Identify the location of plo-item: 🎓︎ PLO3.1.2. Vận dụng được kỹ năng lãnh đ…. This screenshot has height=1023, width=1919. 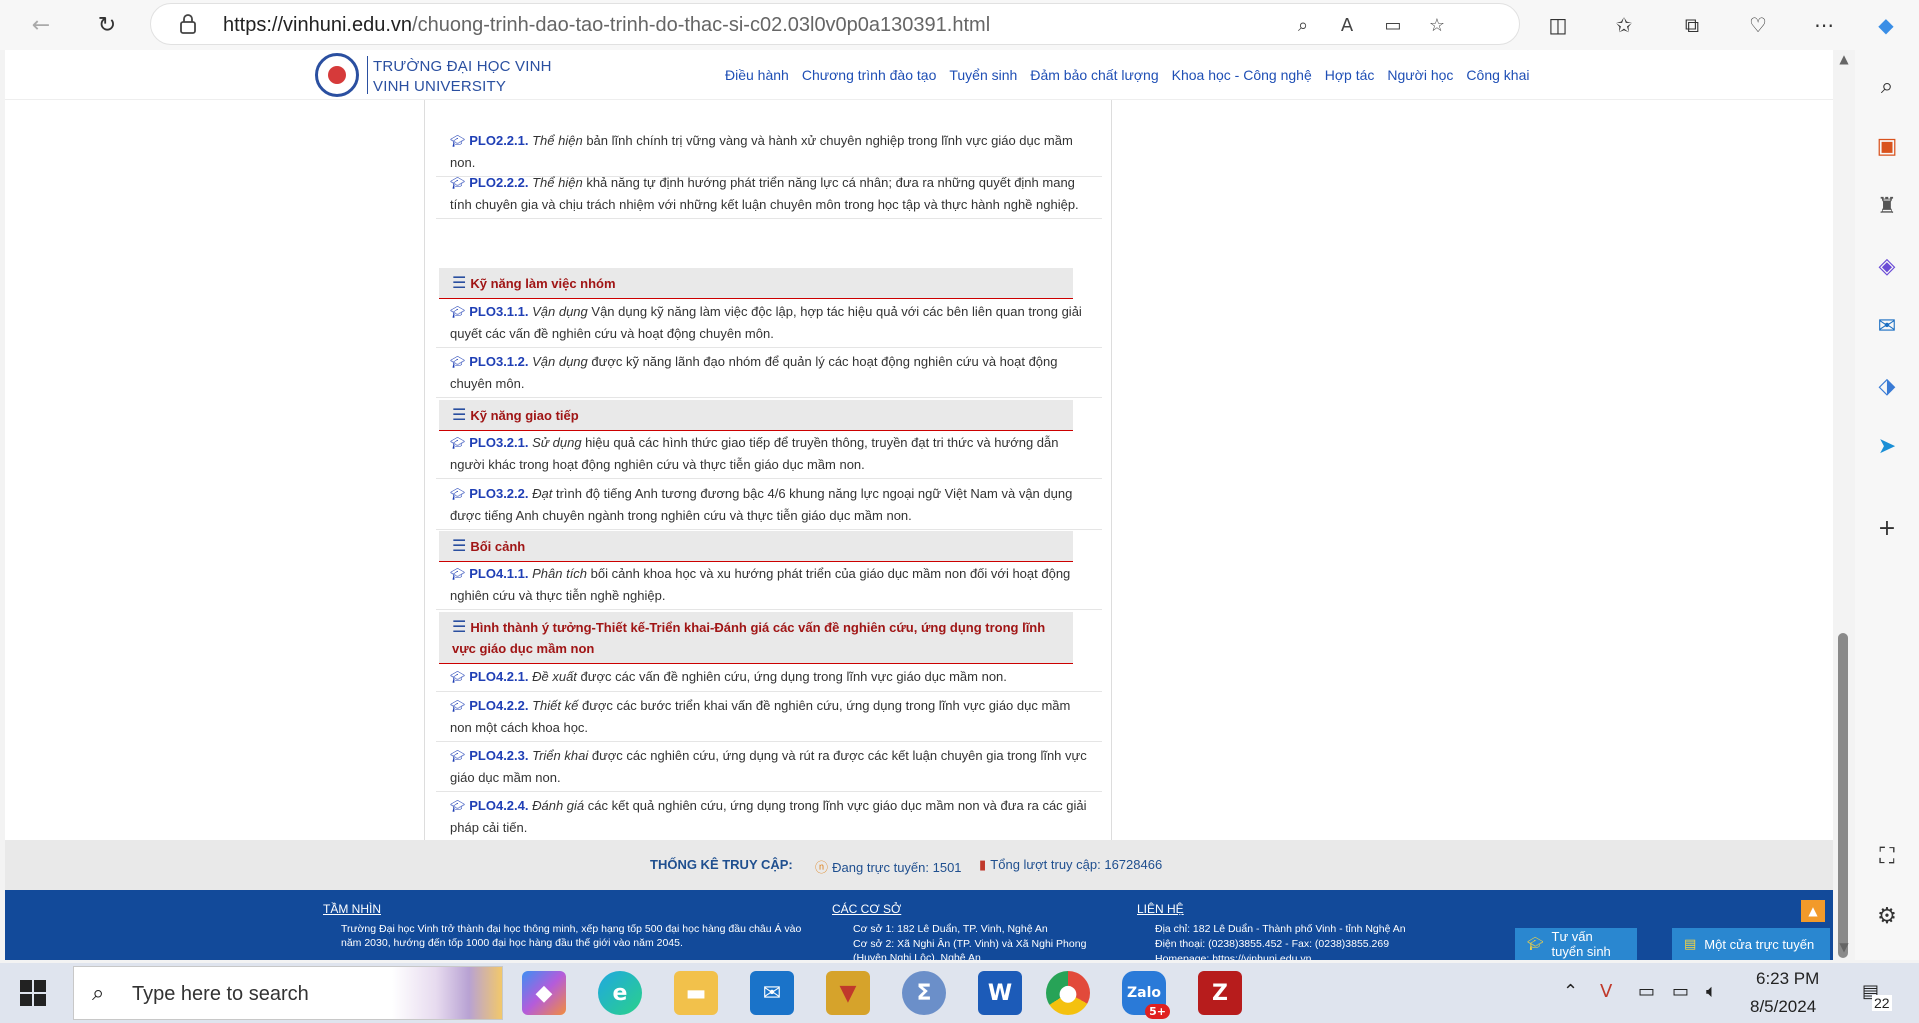
(769, 374).